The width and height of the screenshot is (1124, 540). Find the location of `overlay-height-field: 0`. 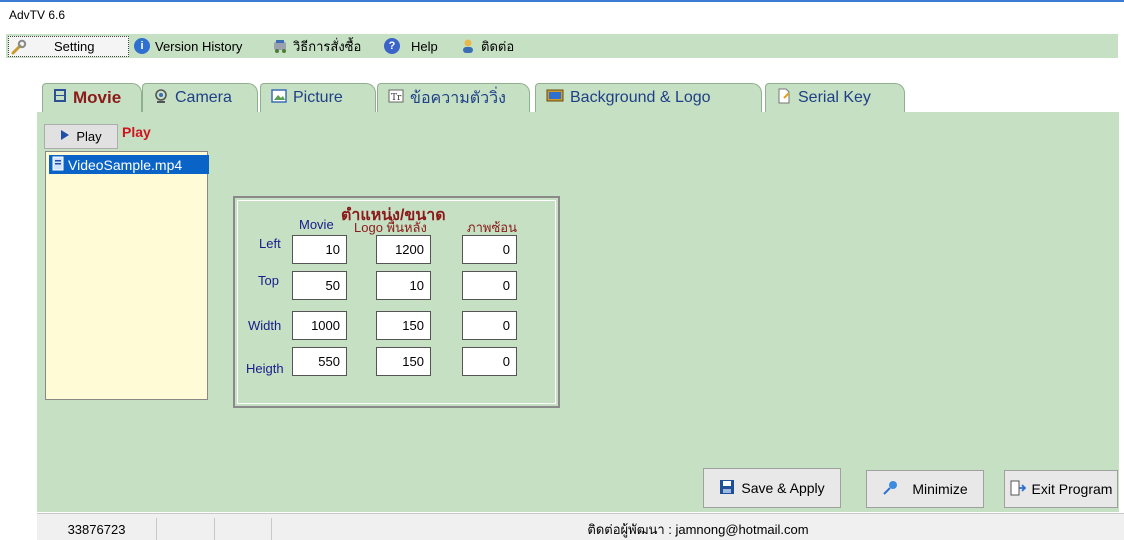

overlay-height-field: 0 is located at coordinates (489, 361).